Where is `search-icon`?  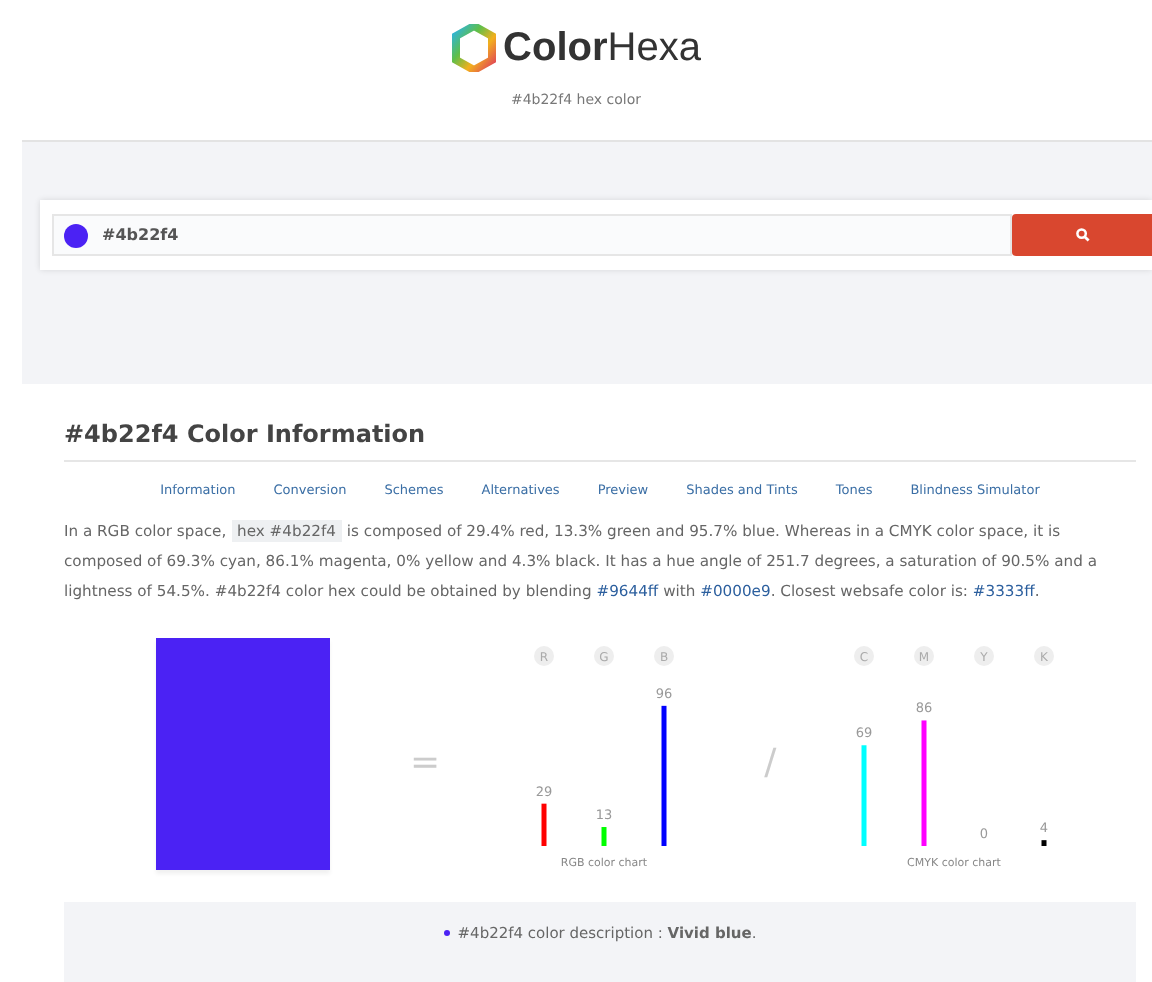 search-icon is located at coordinates (1082, 235).